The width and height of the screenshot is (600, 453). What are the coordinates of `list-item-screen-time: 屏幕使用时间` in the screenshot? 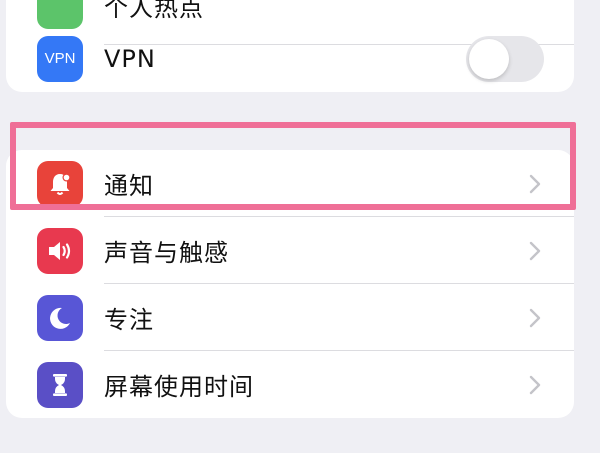 It's located at (290, 384).